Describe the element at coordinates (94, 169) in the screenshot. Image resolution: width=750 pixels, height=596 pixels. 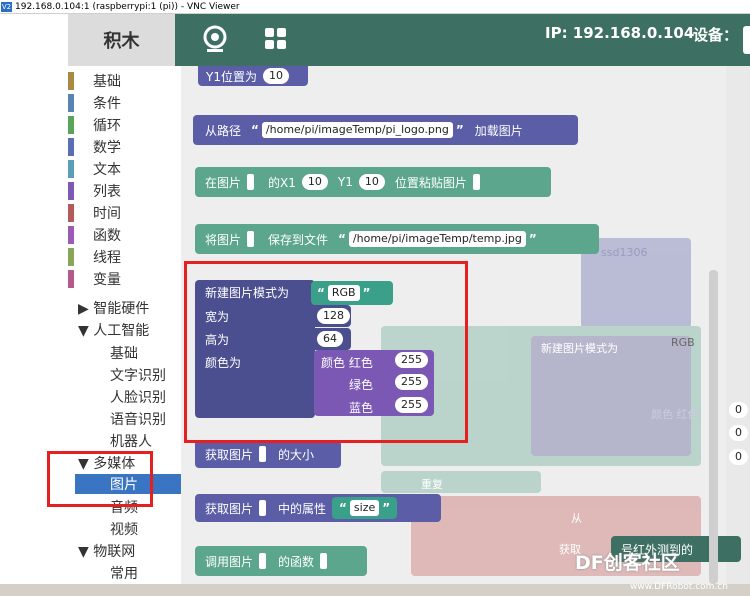
I see `category-text: 文本` at that location.